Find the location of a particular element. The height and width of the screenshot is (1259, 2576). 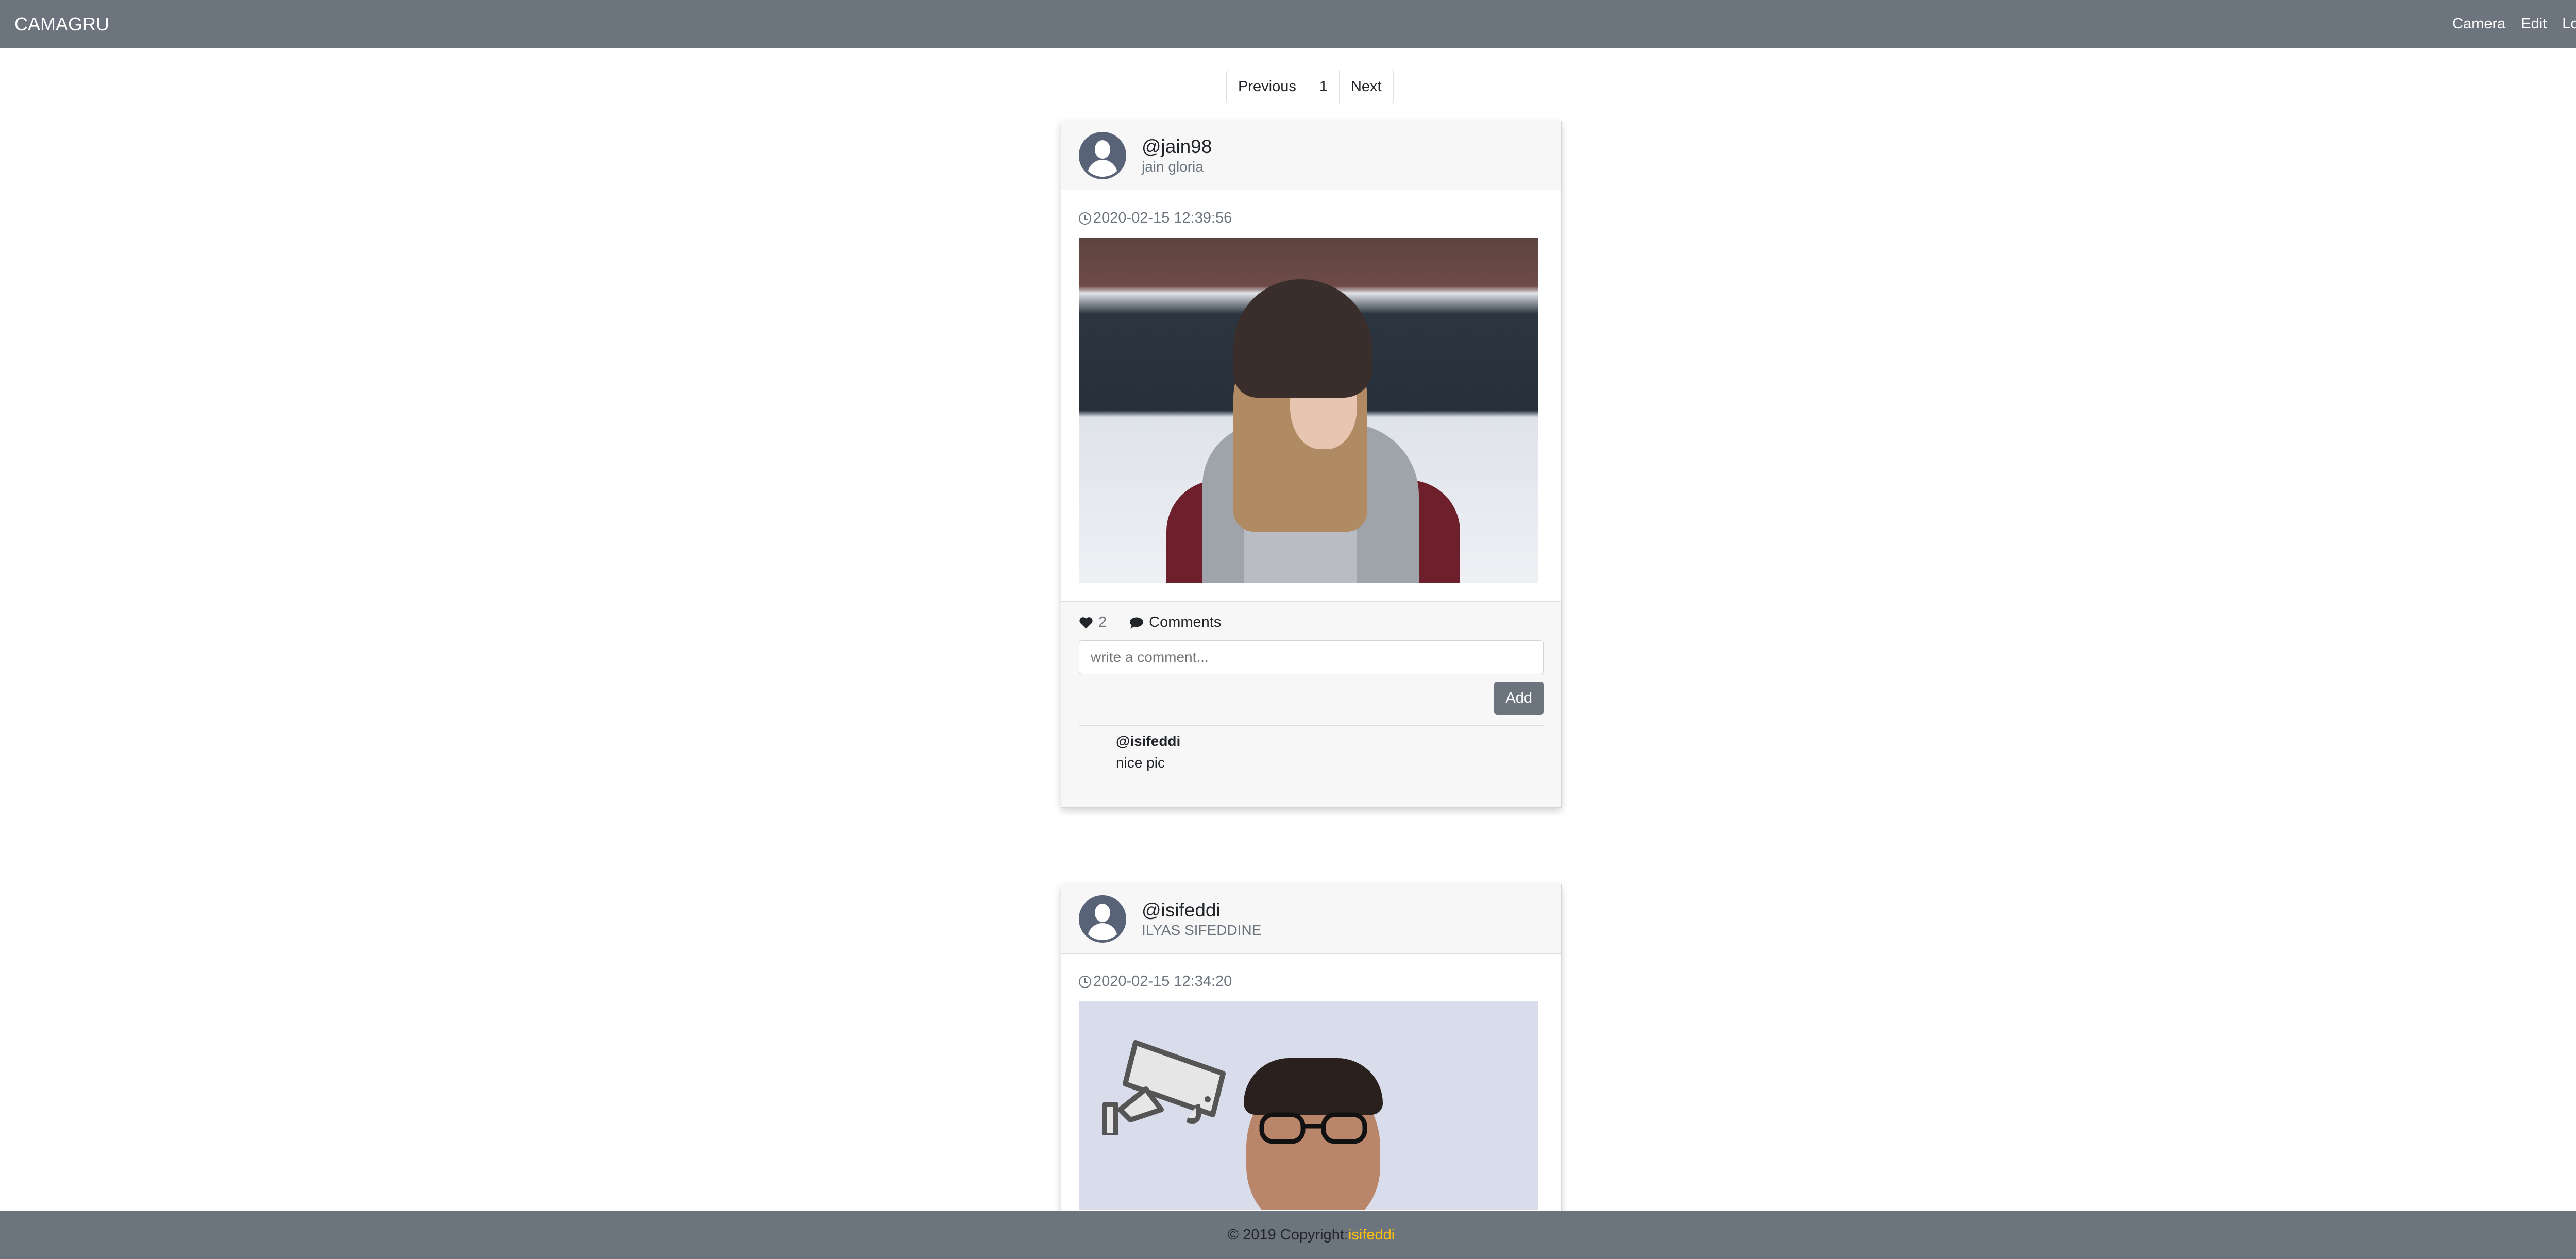

like-button: 2 is located at coordinates (1093, 622).